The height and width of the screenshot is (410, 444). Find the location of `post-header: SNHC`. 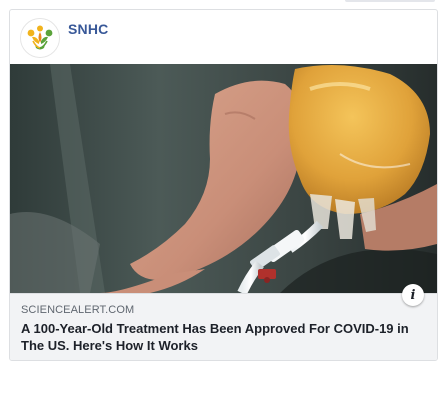

post-header: SNHC is located at coordinates (223, 37).